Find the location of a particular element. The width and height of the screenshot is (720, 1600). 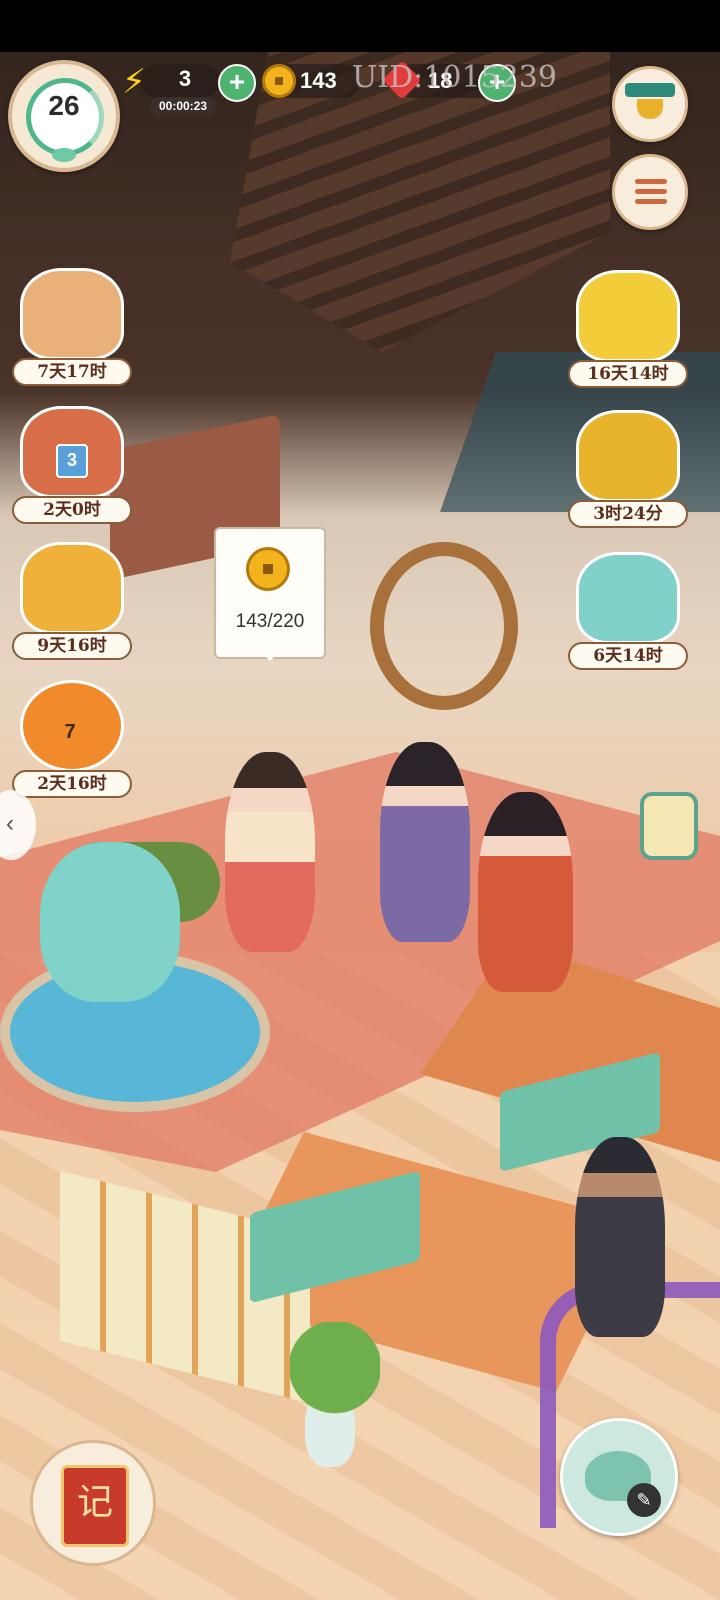

player-level: 26 is located at coordinates (64, 105).